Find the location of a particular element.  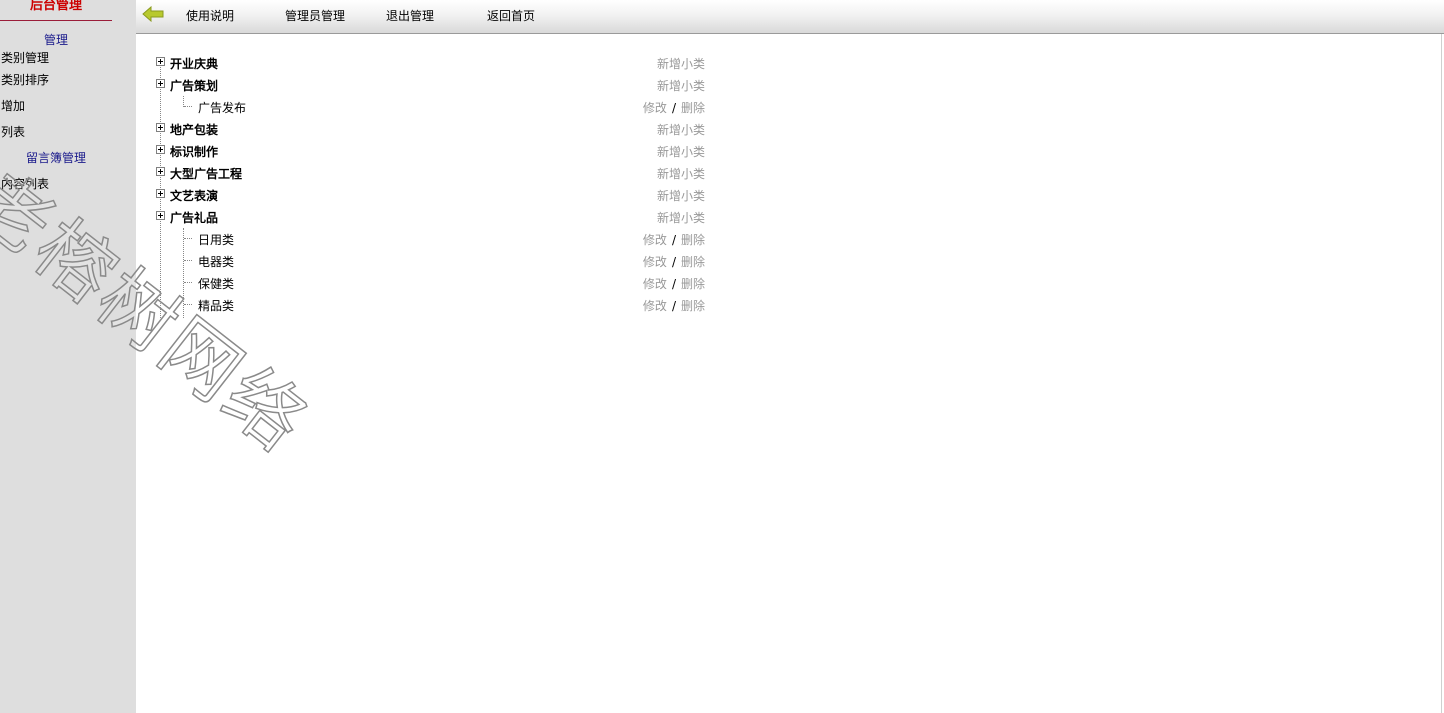

tree-row-category: 文艺表演 新增小类 is located at coordinates (430, 195).